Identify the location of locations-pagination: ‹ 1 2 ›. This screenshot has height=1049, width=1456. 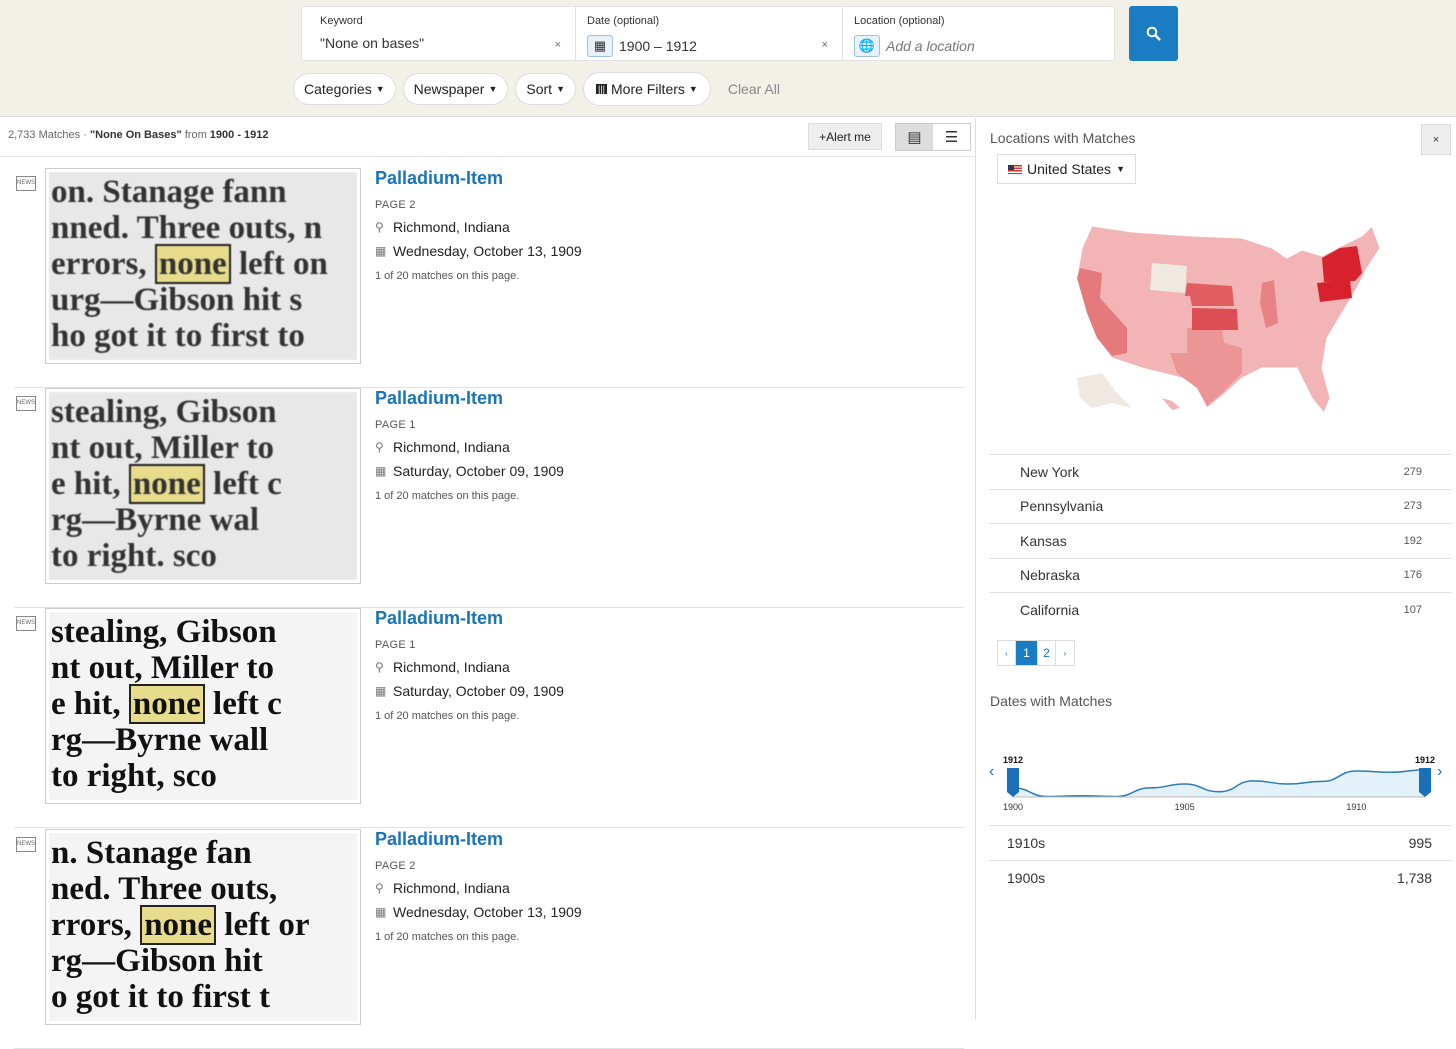
(1036, 653).